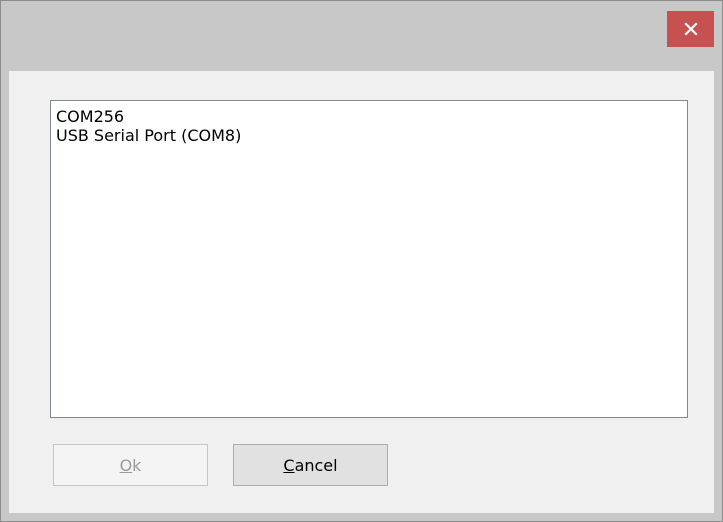 This screenshot has height=522, width=723. What do you see at coordinates (137, 465) in the screenshot?
I see `ok-button-label: k` at bounding box center [137, 465].